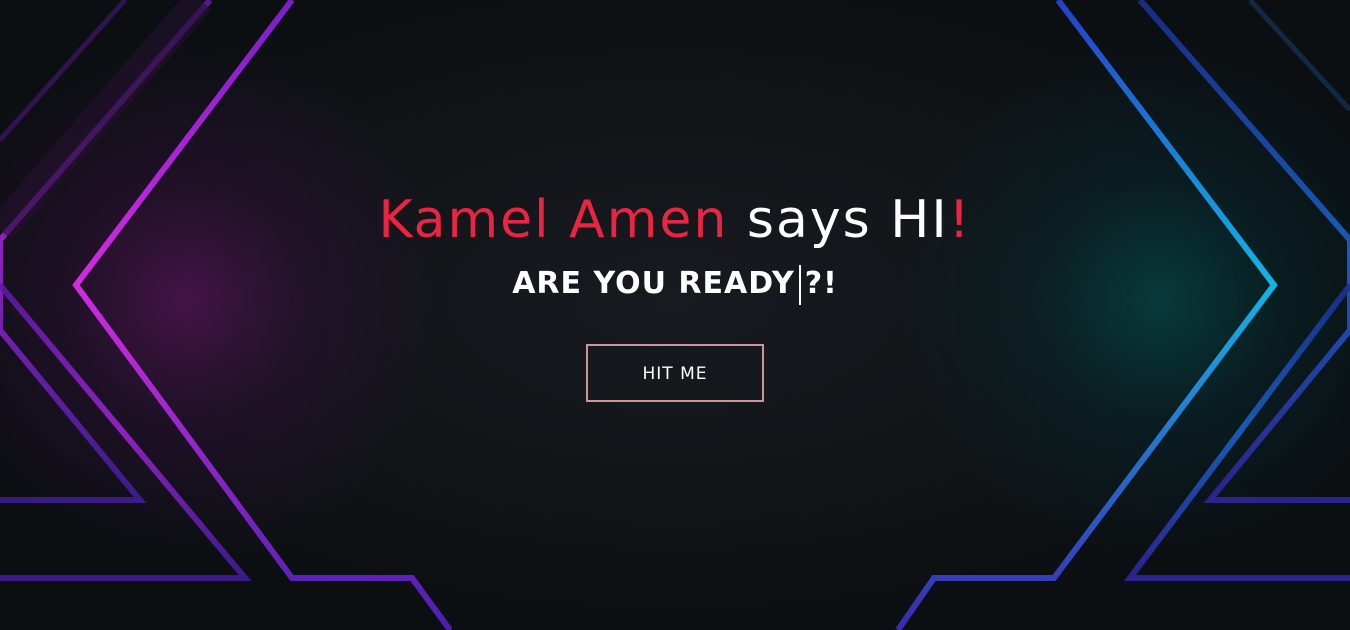 This screenshot has width=1350, height=630. What do you see at coordinates (799, 284) in the screenshot?
I see `typing-cursor` at bounding box center [799, 284].